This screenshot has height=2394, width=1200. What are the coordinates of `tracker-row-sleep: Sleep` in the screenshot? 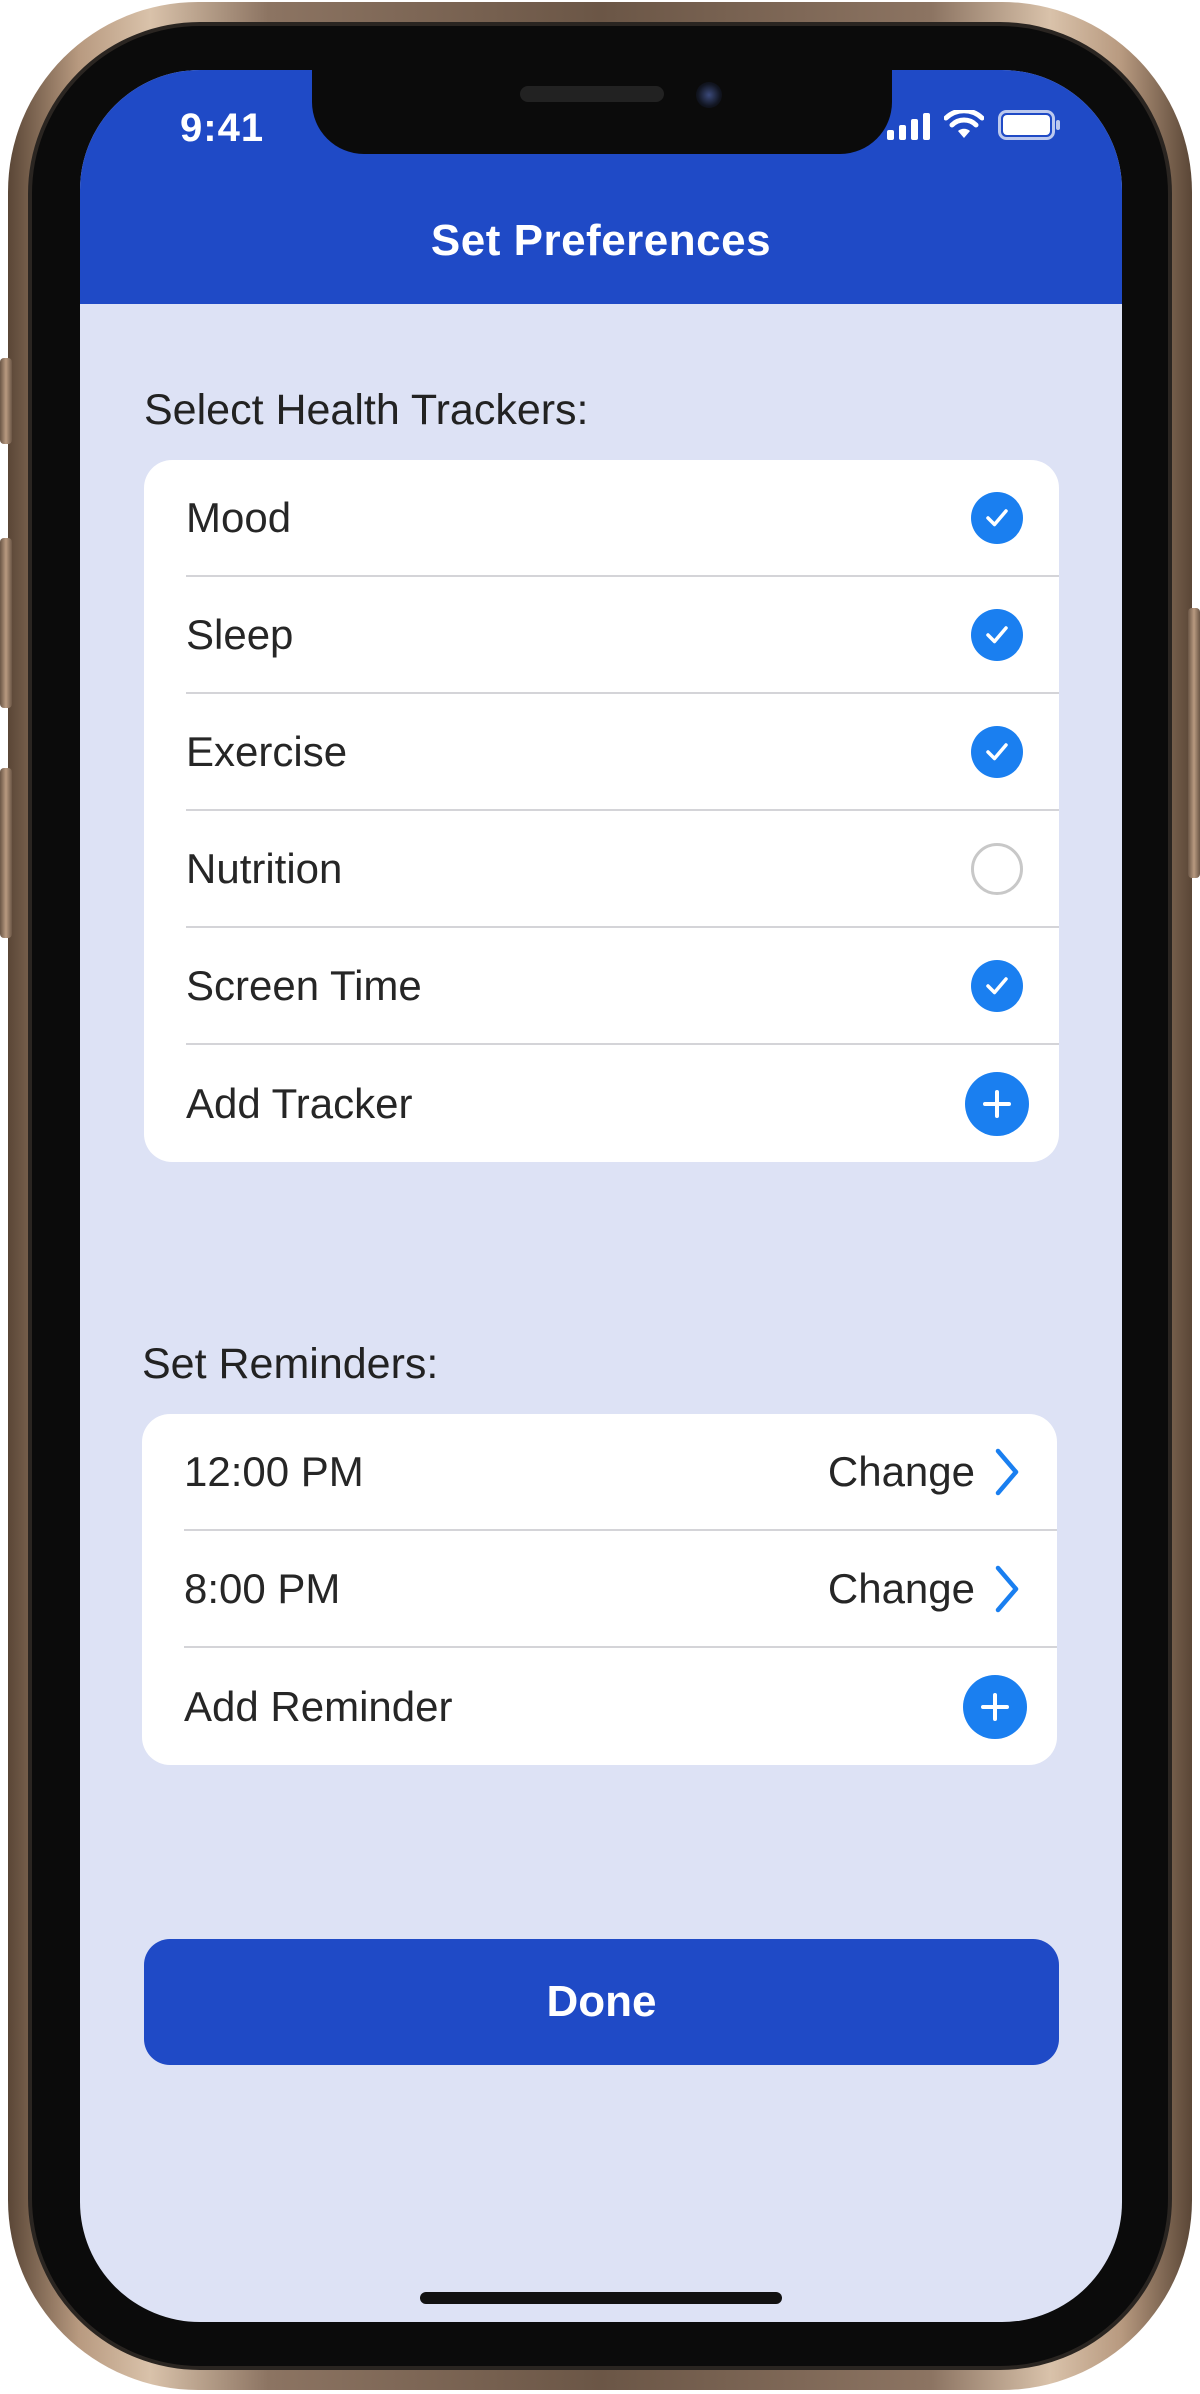 It's located at (622, 635).